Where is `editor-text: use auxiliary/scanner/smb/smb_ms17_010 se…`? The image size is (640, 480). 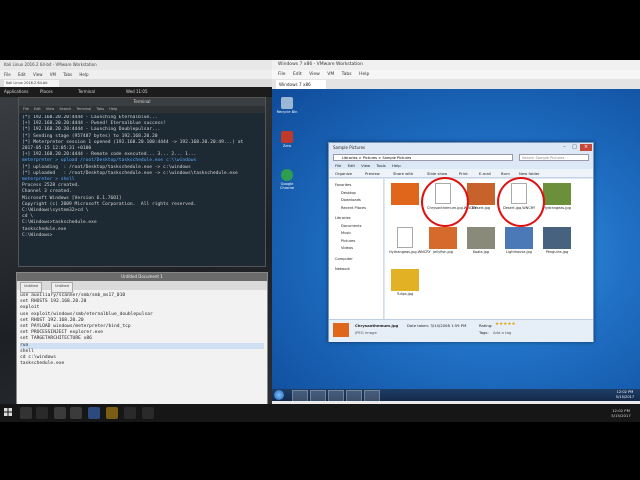 editor-text: use auxiliary/scanner/smb/smb_ms17_010 se… is located at coordinates (142, 351).